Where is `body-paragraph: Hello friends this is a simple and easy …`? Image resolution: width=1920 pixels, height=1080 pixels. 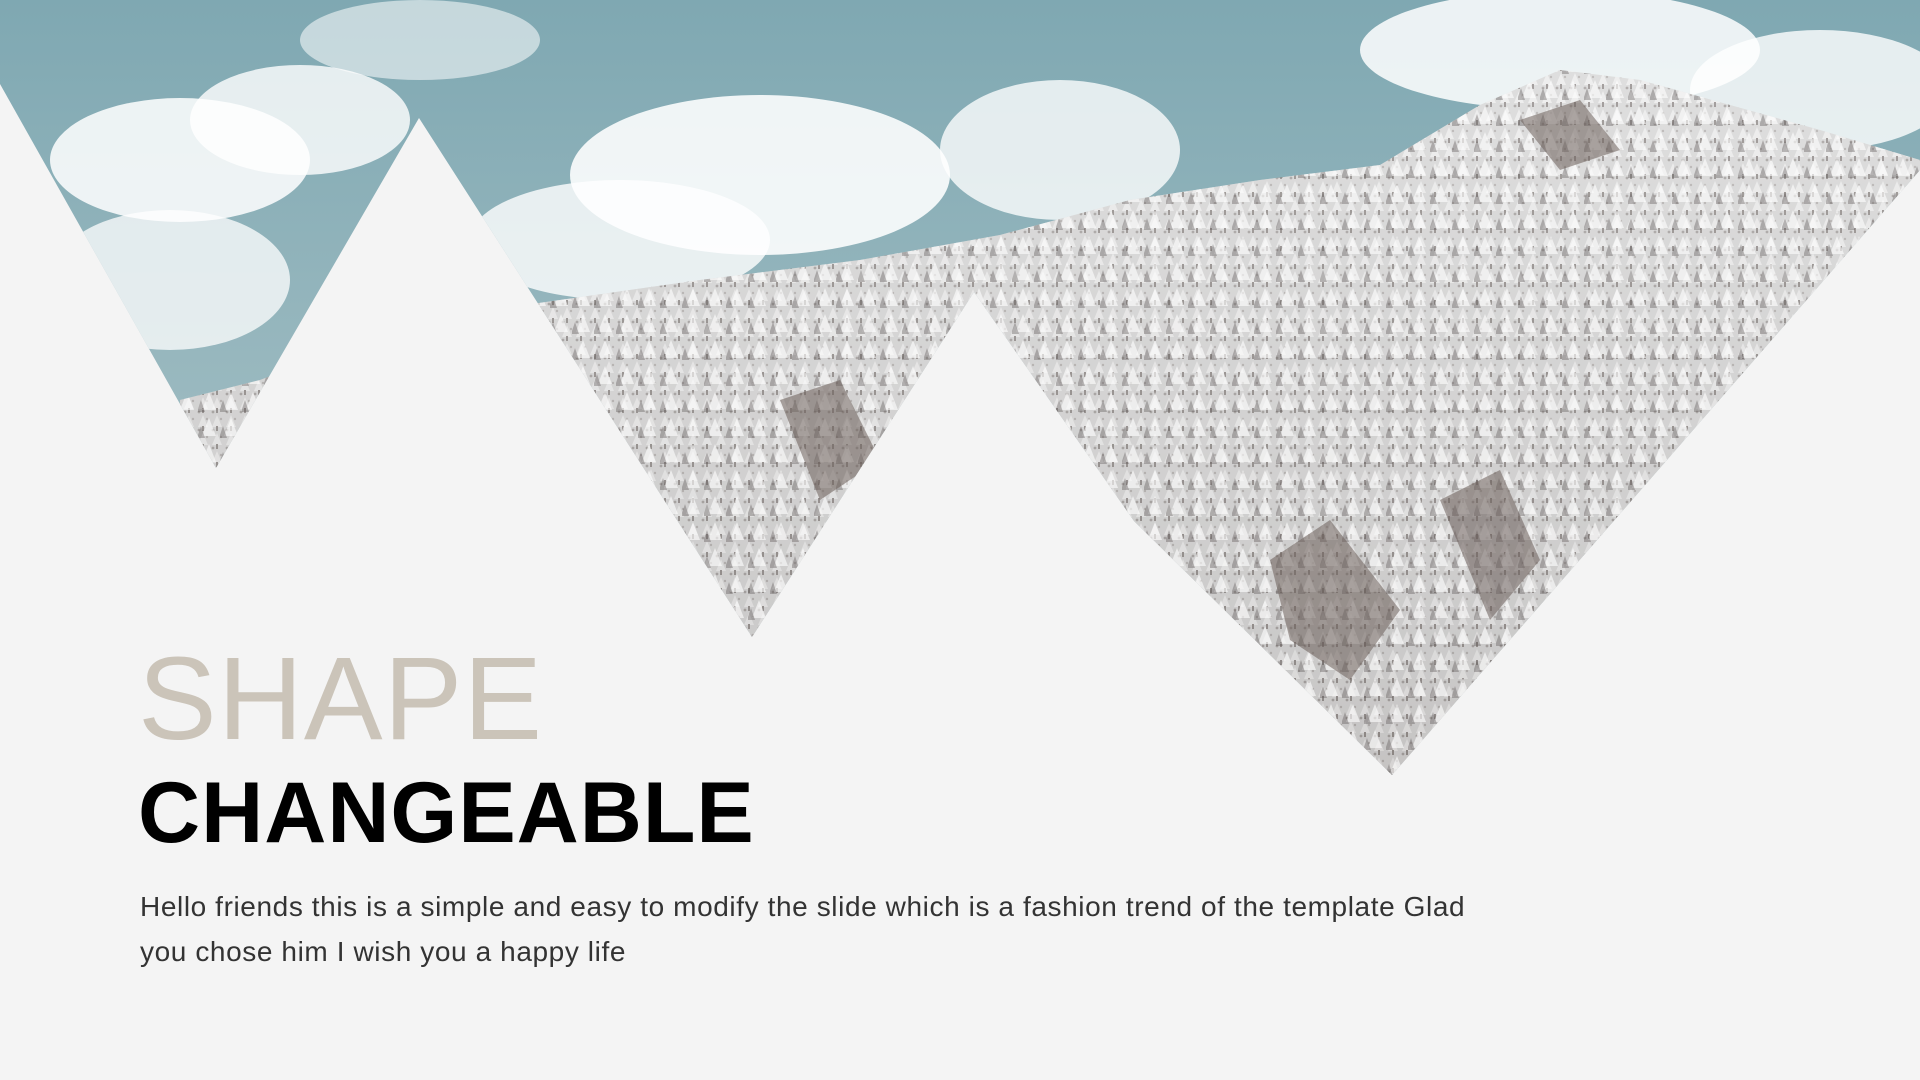
body-paragraph: Hello friends this is a simple and easy … is located at coordinates (880, 929).